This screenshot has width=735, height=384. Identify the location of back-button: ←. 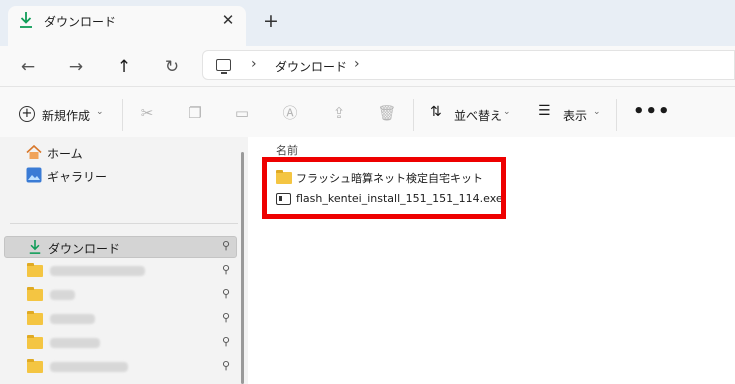
(28, 67).